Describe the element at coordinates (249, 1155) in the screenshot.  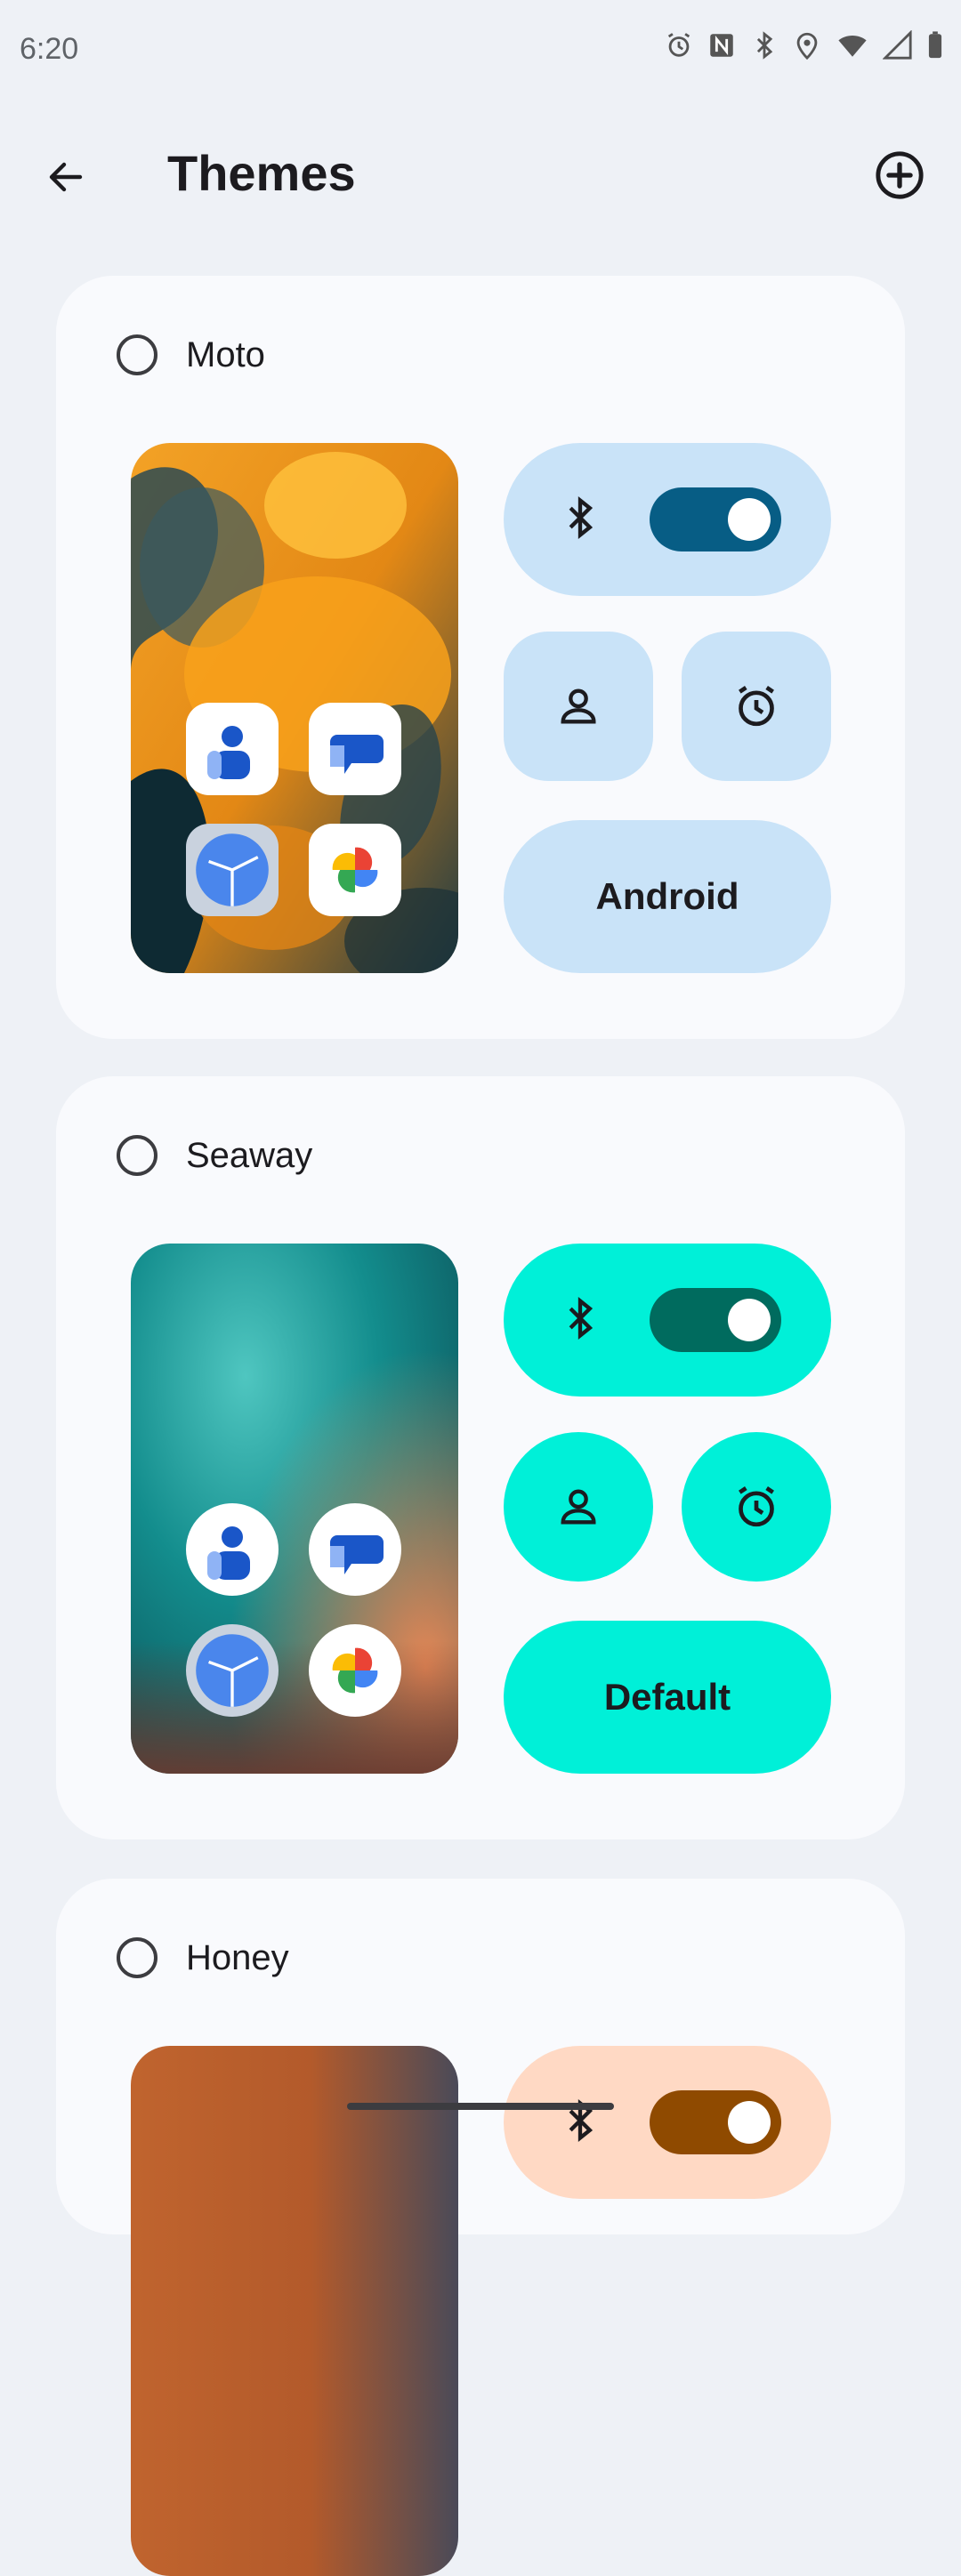
I see `theme-name: Seaway` at that location.